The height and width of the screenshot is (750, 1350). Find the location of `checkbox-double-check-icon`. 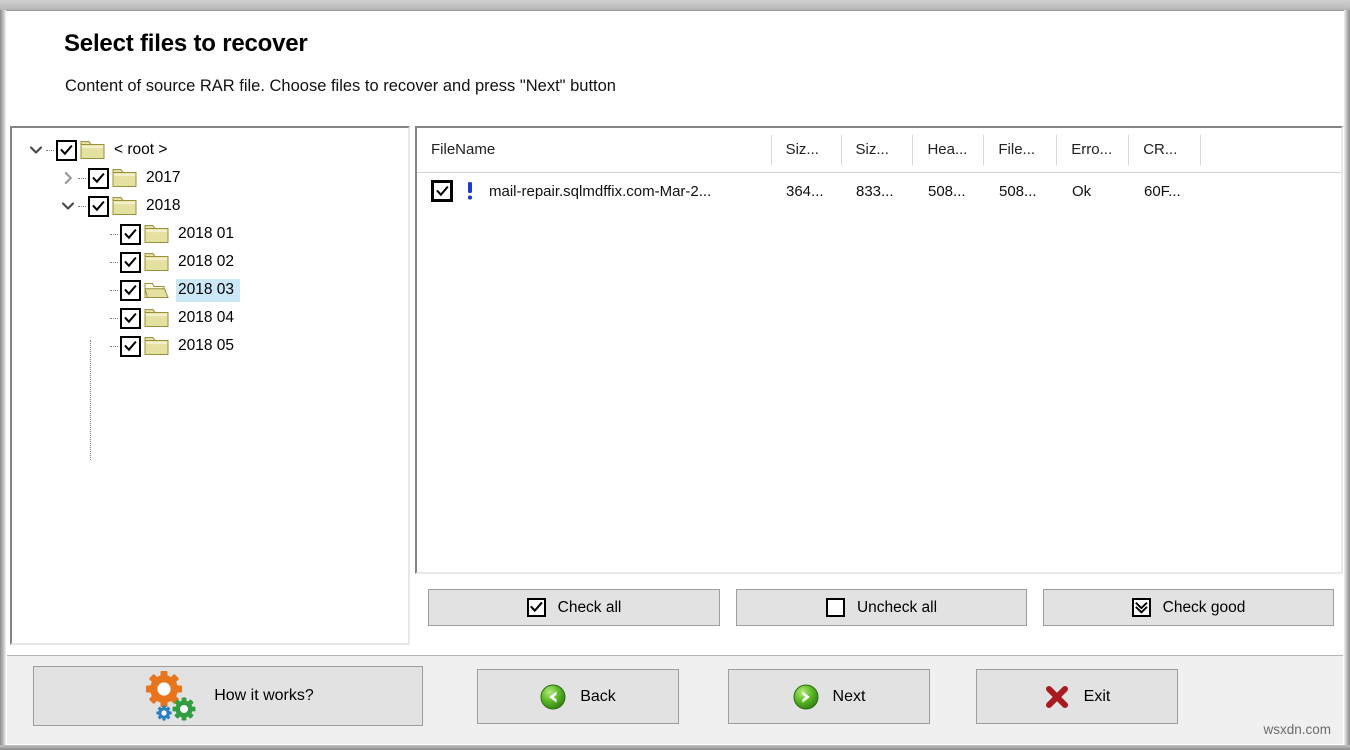

checkbox-double-check-icon is located at coordinates (1141, 607).